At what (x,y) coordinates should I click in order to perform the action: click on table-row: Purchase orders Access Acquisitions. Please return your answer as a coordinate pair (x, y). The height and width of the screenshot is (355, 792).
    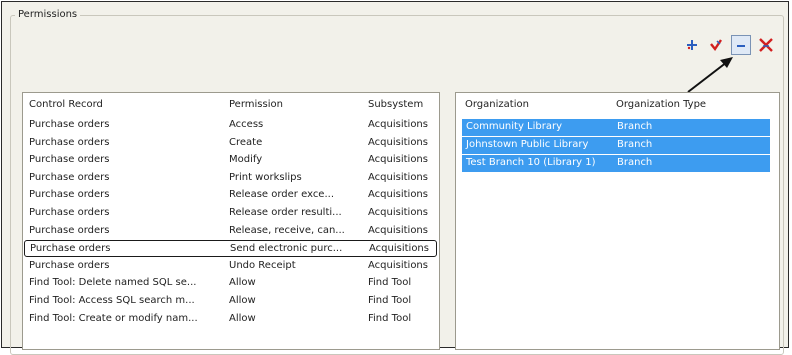
    Looking at the image, I should click on (231, 125).